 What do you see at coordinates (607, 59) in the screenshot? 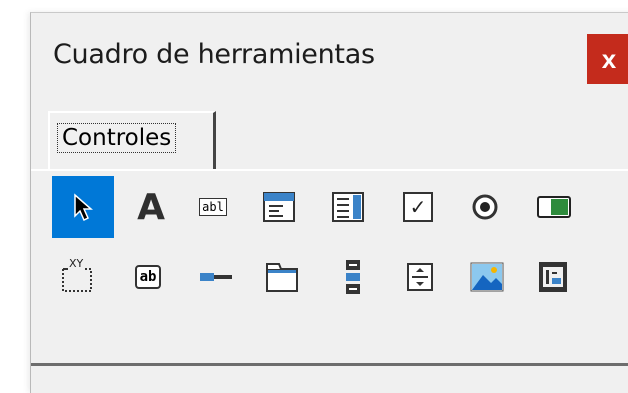
I see `close-button: x` at bounding box center [607, 59].